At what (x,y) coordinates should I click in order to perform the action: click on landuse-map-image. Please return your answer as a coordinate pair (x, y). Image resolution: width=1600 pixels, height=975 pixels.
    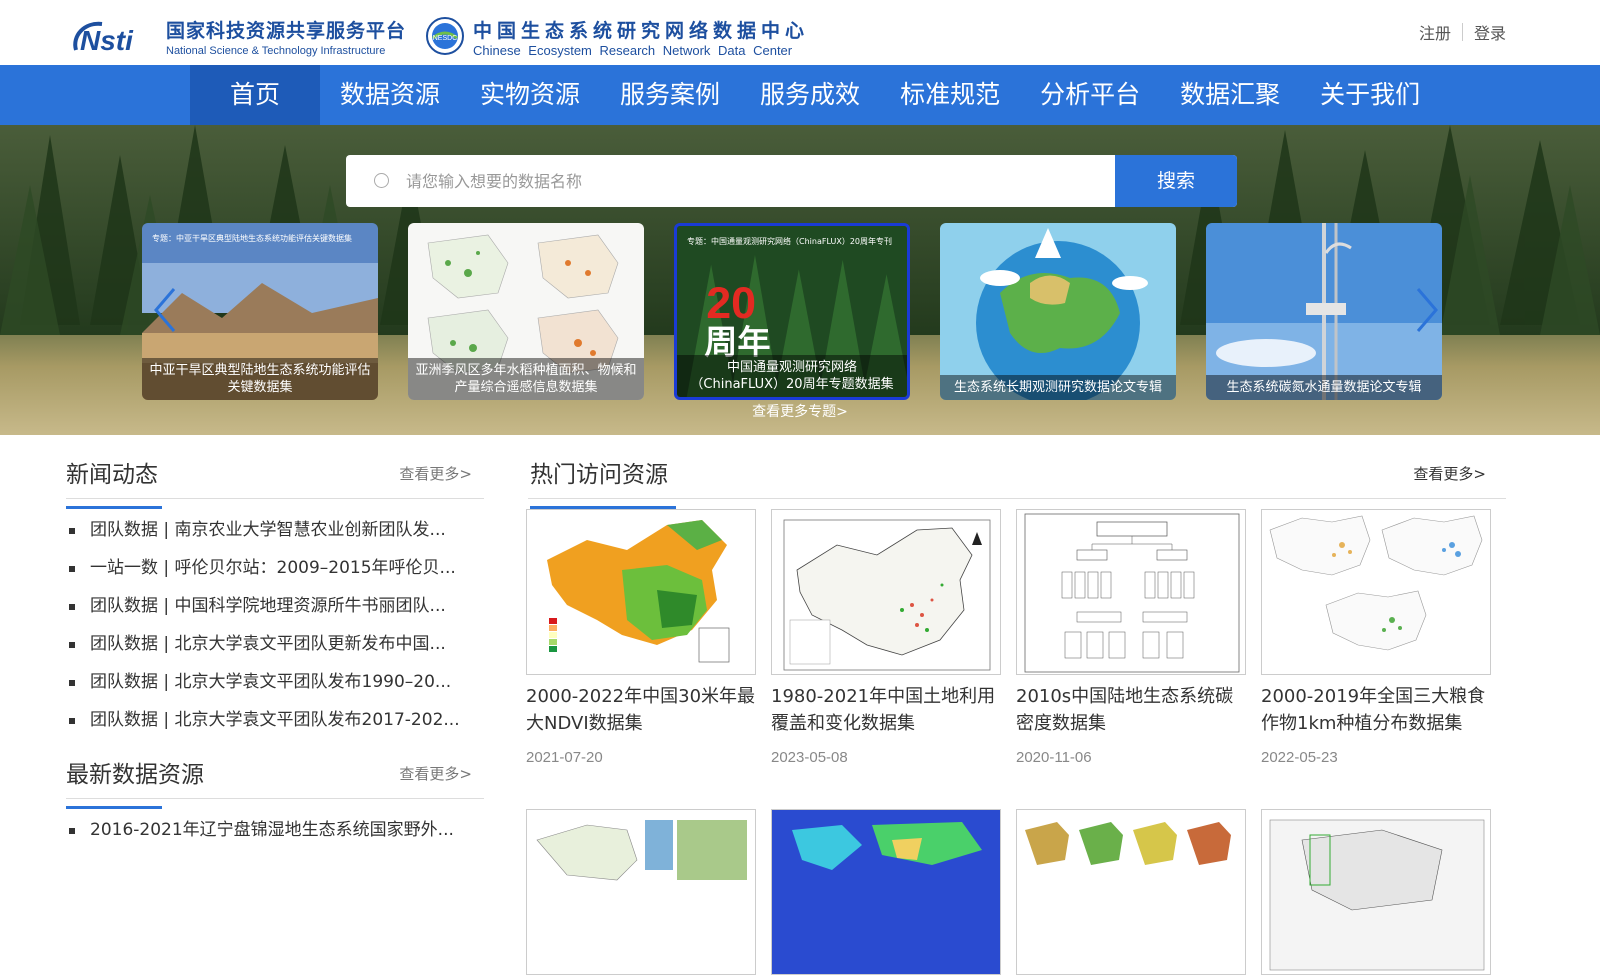
    Looking at the image, I should click on (886, 592).